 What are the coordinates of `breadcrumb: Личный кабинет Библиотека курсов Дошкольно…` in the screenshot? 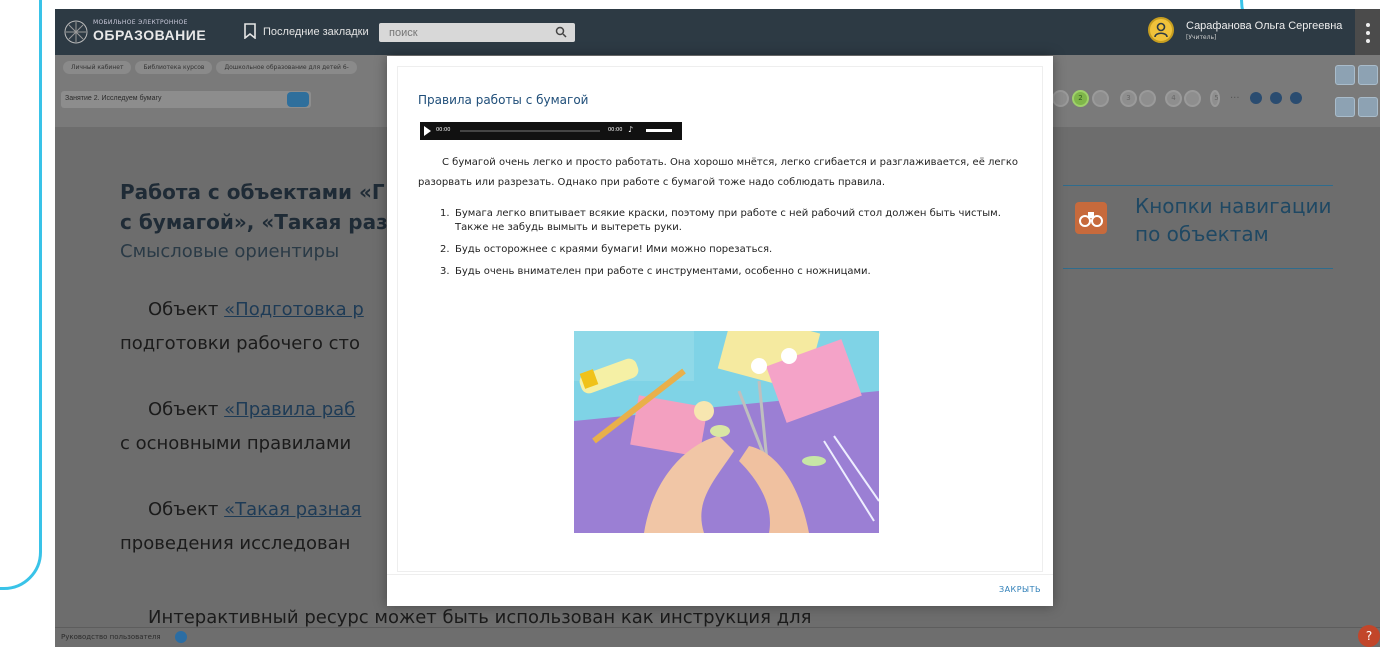 It's located at (212, 67).